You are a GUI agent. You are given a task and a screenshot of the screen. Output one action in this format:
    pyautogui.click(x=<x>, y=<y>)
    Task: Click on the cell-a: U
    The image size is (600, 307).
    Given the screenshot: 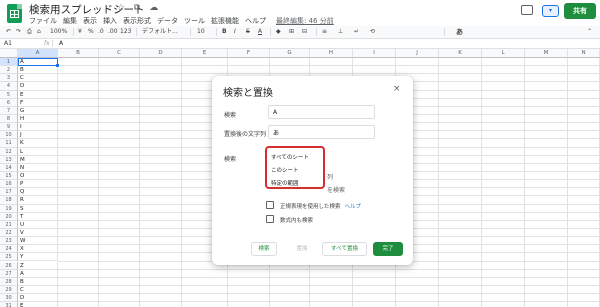 What is the action you would take?
    pyautogui.click(x=38, y=224)
    